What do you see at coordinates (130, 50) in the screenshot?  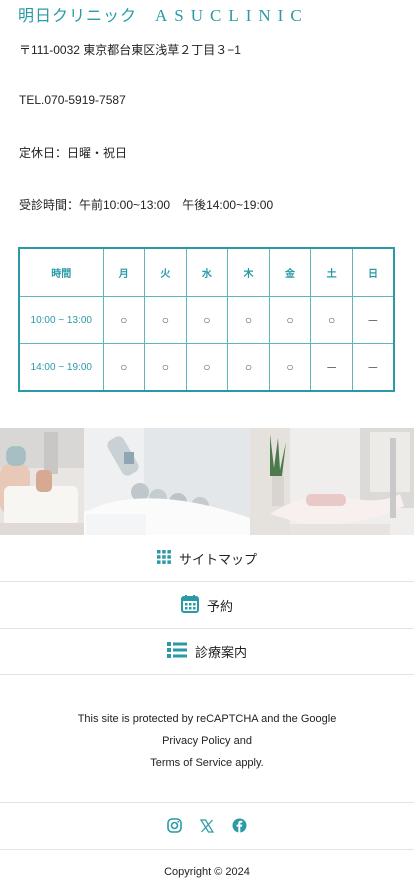 I see `clinic-address: 〒111-0032 東京都台東区浅草２丁目３−1` at bounding box center [130, 50].